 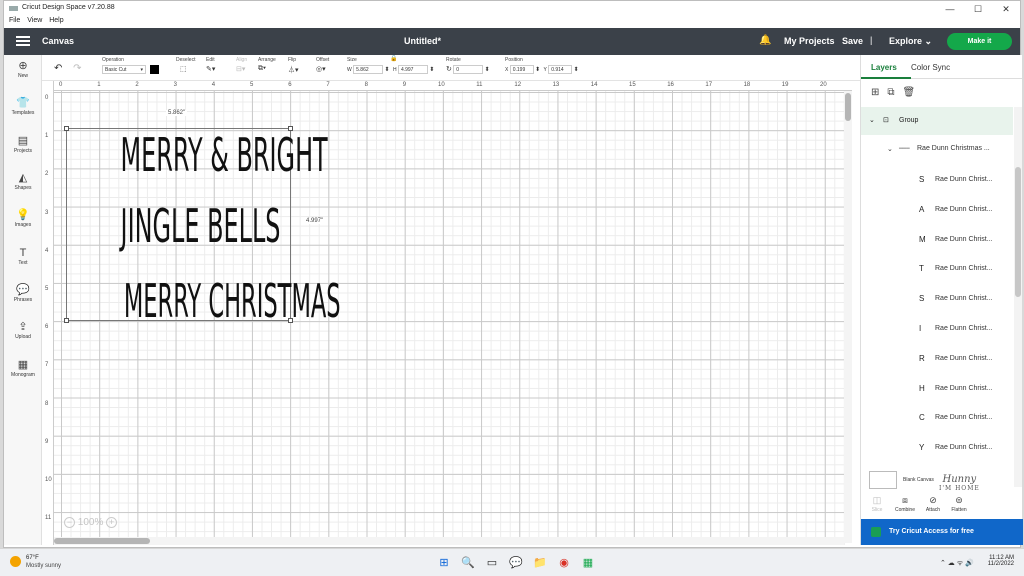 I want to click on ruler-number: 3, so click(x=175, y=85).